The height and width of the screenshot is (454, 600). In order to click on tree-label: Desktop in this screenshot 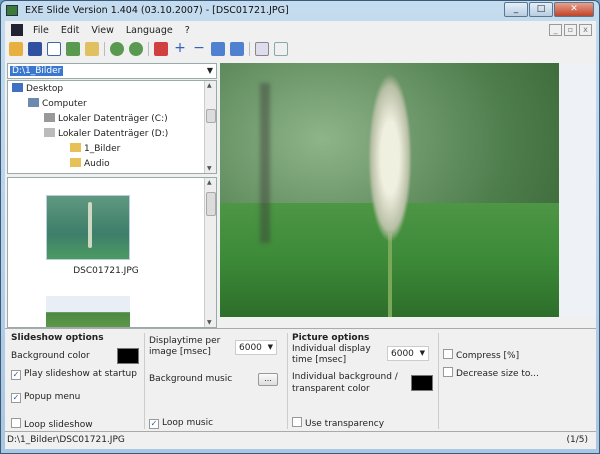, I will do `click(45, 89)`.